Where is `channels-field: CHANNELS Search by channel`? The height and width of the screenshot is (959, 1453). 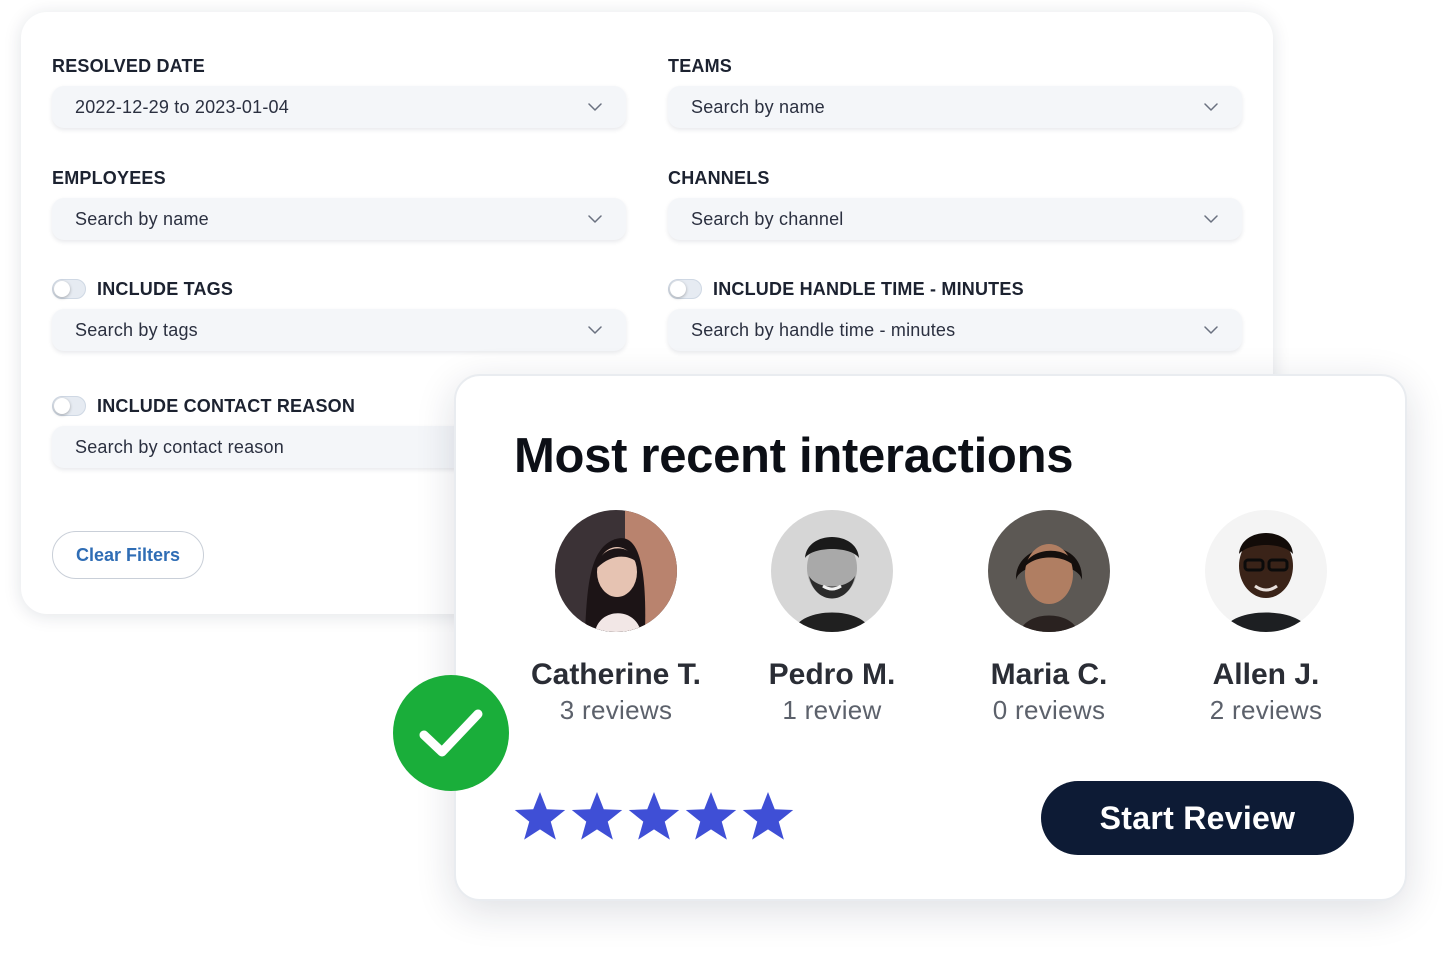
channels-field: CHANNELS Search by channel is located at coordinates (955, 203).